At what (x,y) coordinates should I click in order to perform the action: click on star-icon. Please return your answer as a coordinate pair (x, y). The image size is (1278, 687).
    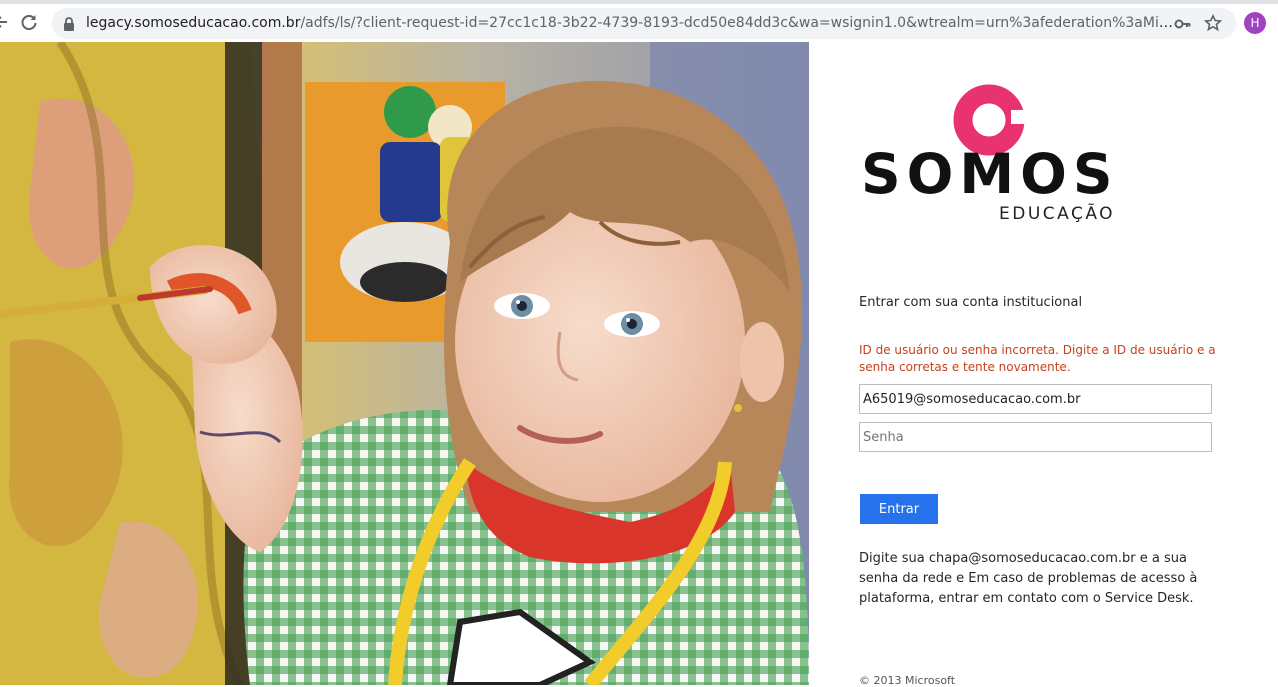
    Looking at the image, I should click on (1213, 23).